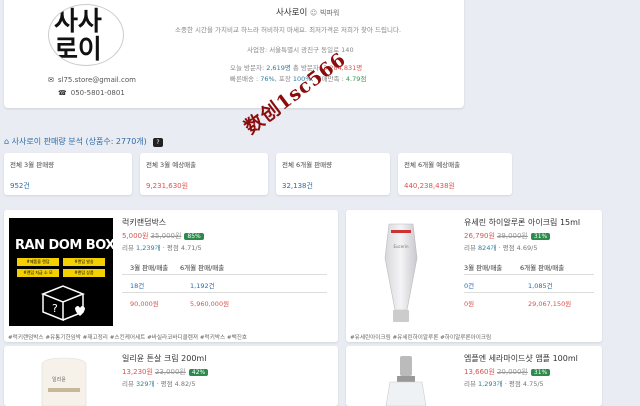 This screenshot has width=640, height=406. I want to click on store-grade: 빅파워, so click(330, 13).